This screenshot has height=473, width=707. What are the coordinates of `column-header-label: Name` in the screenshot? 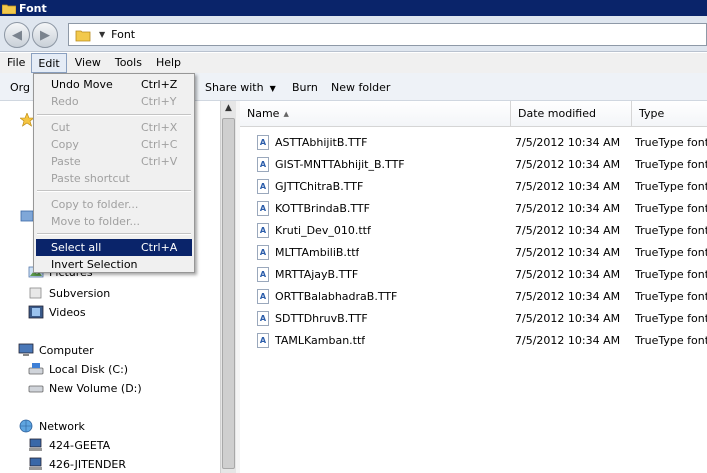 It's located at (263, 113).